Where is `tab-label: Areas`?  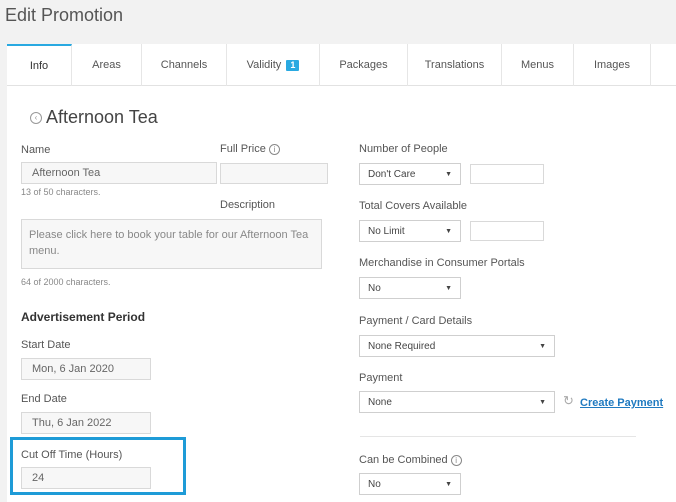
tab-label: Areas is located at coordinates (106, 65).